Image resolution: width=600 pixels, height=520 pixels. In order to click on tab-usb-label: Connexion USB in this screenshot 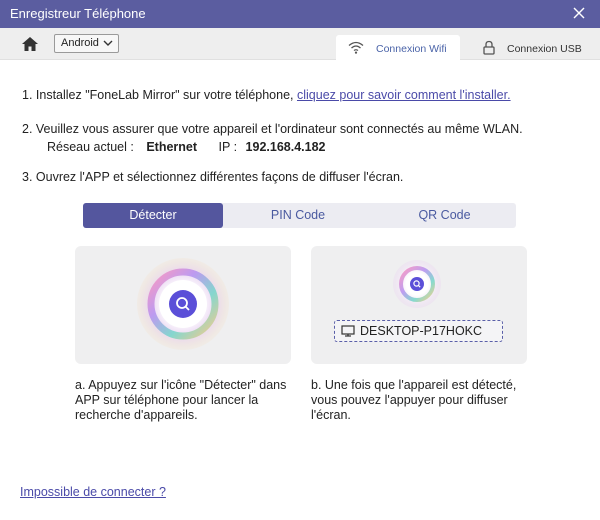, I will do `click(544, 49)`.